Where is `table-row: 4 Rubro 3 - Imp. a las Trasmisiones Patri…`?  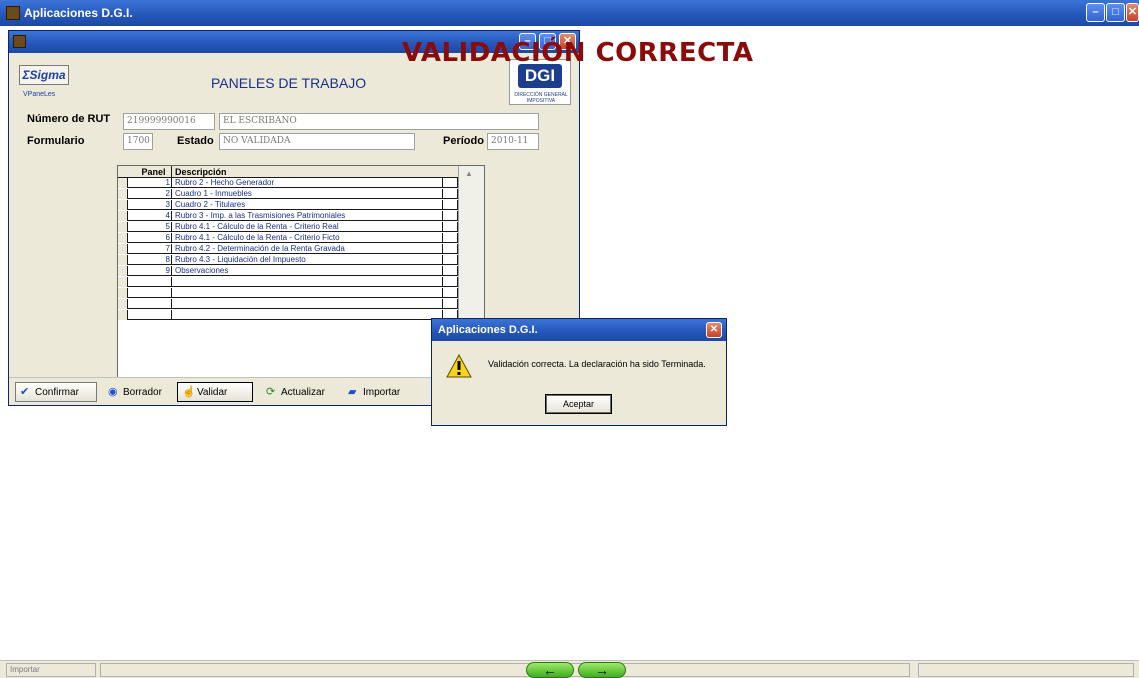 table-row: 4 Rubro 3 - Imp. a las Trasmisiones Patri… is located at coordinates (301, 216).